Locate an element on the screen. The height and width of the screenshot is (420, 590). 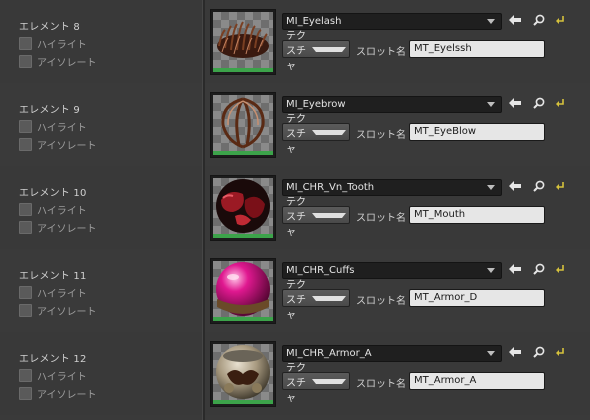
element-properties: エレメント 12 ハイライト アイソレート is located at coordinates (101, 373).